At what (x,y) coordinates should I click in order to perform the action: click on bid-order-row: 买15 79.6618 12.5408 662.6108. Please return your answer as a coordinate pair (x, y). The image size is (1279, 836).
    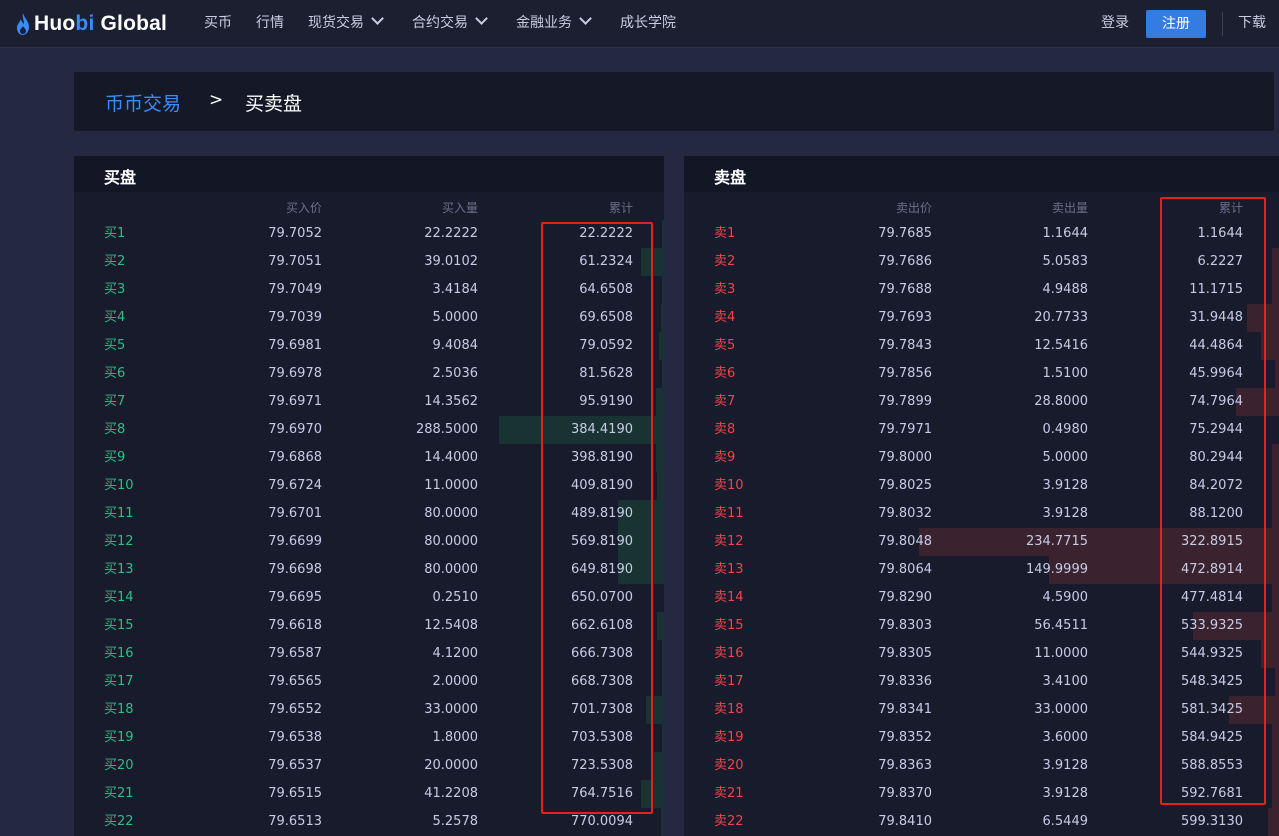
    Looking at the image, I should click on (369, 626).